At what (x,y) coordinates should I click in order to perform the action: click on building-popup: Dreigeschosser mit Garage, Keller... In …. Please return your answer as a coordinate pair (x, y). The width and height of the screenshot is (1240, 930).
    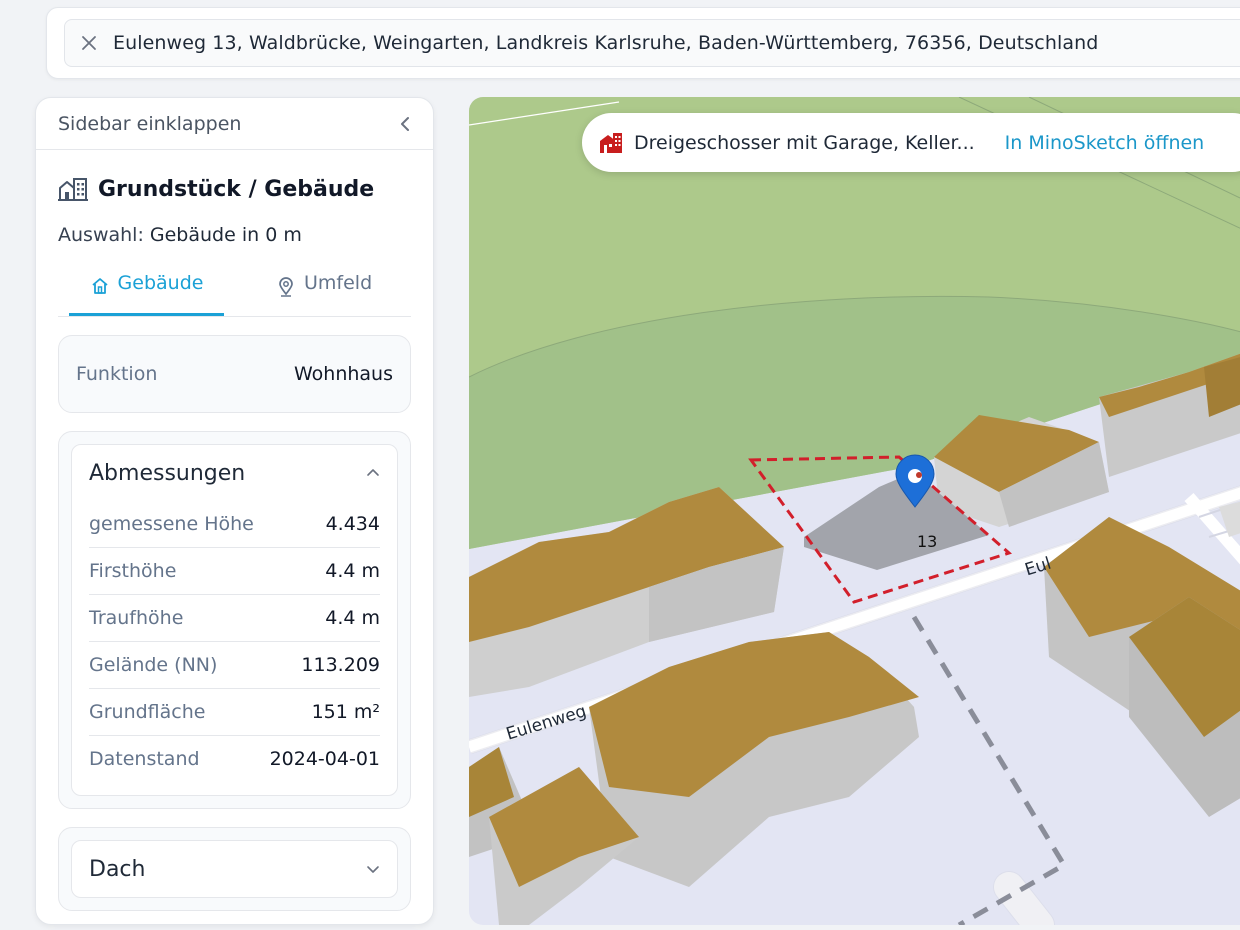
    Looking at the image, I should click on (911, 142).